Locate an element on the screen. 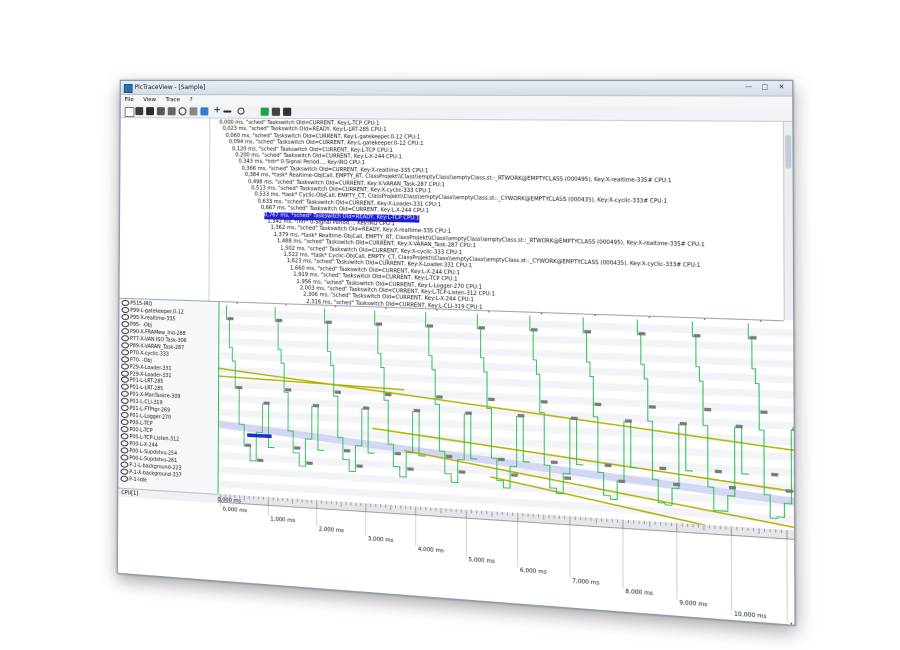 The width and height of the screenshot is (900, 650). chart-icon is located at coordinates (287, 111).